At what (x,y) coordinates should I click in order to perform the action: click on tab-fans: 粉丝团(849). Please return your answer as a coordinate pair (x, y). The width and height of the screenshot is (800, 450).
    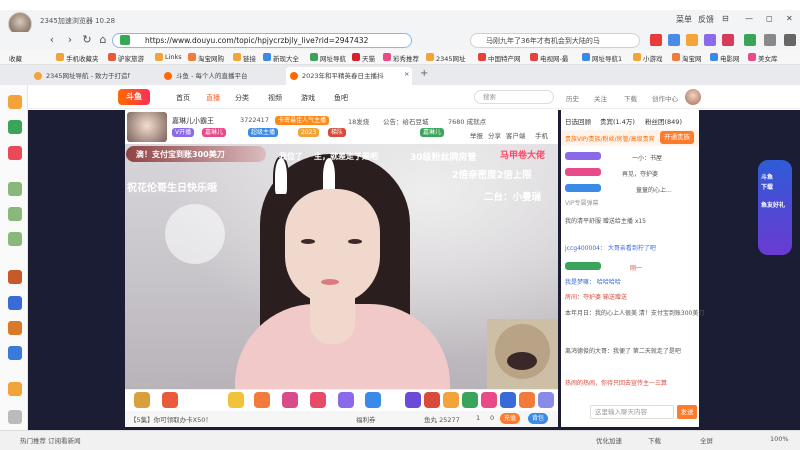
    Looking at the image, I should click on (663, 121).